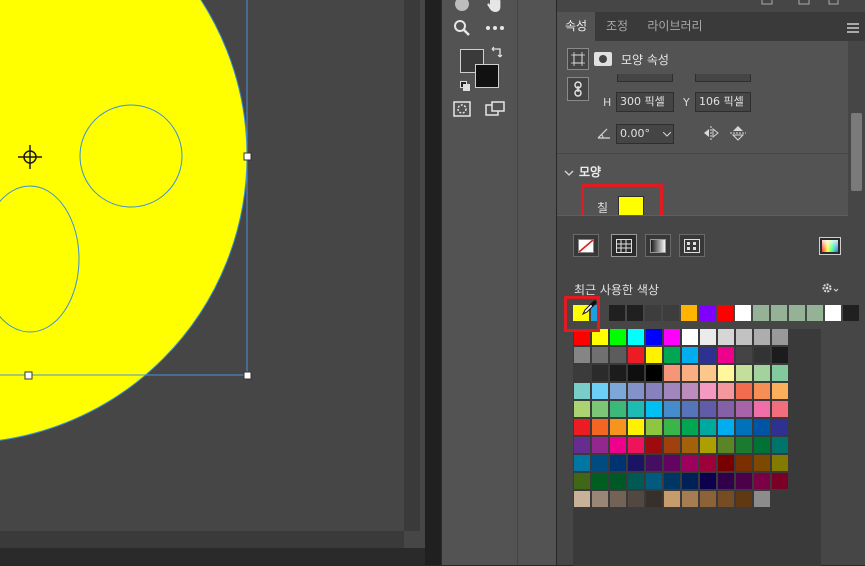 The width and height of the screenshot is (865, 566). Describe the element at coordinates (658, 245) in the screenshot. I see `gradient-button` at that location.